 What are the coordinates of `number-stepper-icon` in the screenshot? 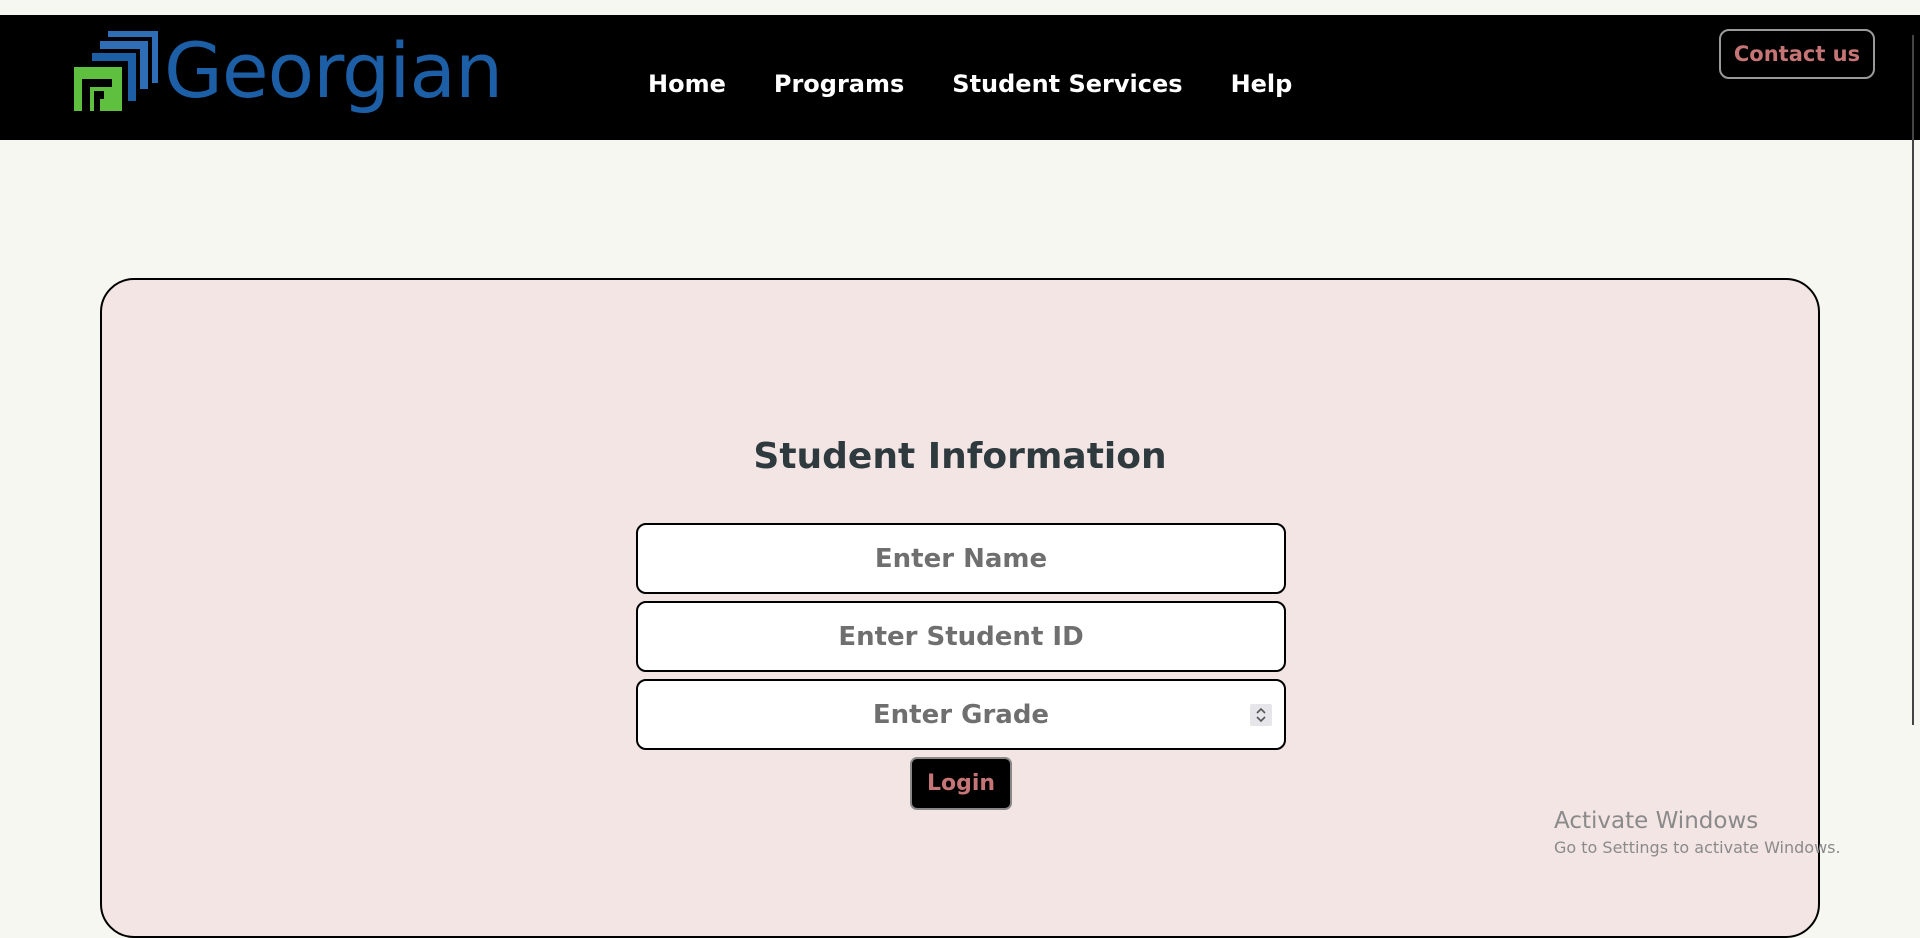 It's located at (1261, 715).